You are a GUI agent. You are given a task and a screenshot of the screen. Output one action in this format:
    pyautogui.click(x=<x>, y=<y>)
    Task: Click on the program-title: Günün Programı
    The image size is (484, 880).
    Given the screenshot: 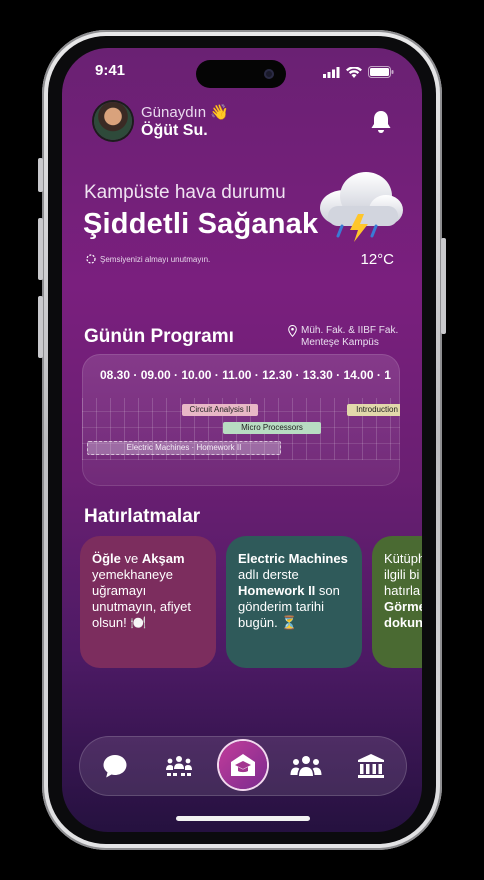 What is the action you would take?
    pyautogui.click(x=159, y=336)
    